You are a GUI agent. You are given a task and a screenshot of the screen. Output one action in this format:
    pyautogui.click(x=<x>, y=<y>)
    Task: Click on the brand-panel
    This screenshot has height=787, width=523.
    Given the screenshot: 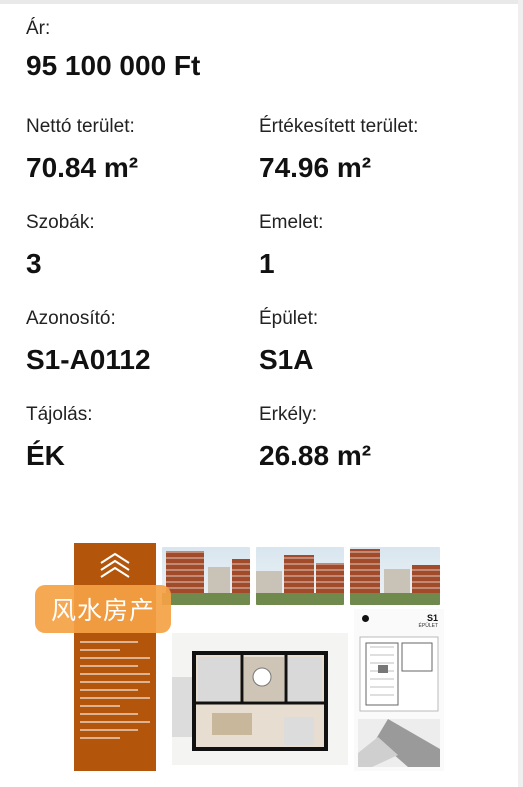 What is the action you would take?
    pyautogui.click(x=115, y=657)
    